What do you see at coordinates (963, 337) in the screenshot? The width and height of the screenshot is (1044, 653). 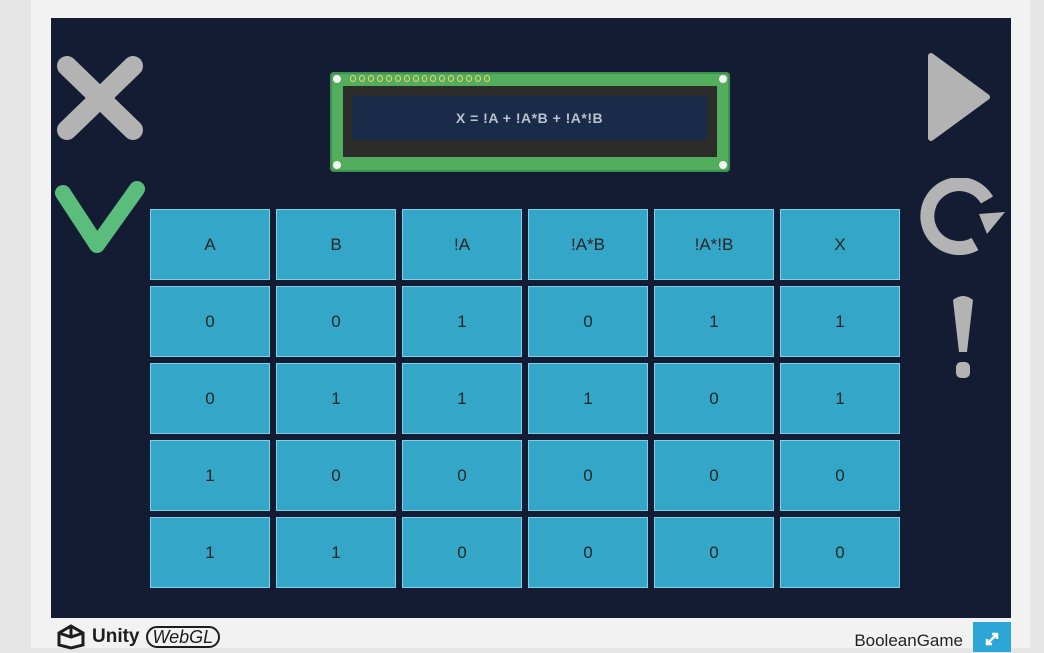 I see `exclamation-icon` at bounding box center [963, 337].